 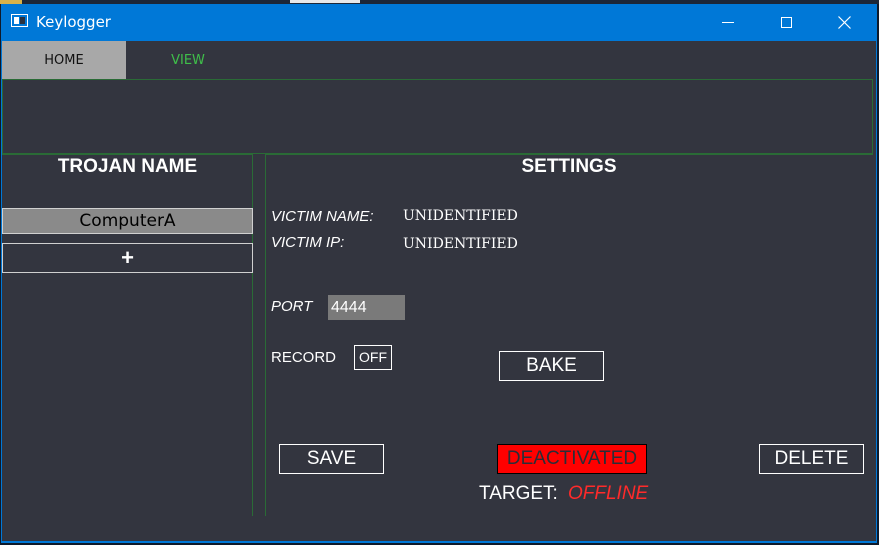 I want to click on tab-view: VIEW, so click(x=188, y=60).